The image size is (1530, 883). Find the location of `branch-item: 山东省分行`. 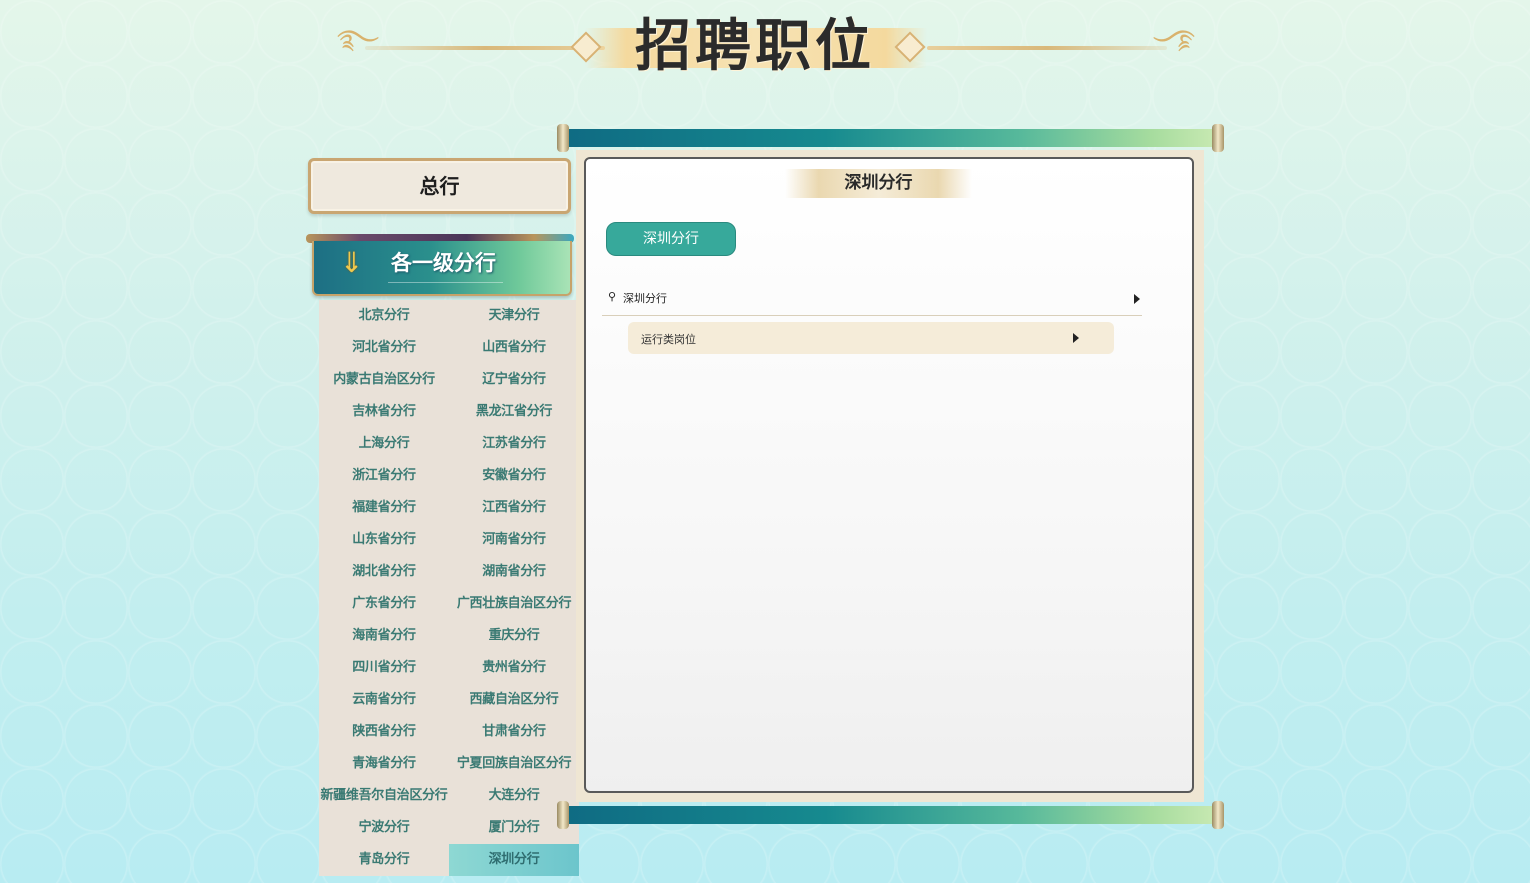

branch-item: 山东省分行 is located at coordinates (384, 540).